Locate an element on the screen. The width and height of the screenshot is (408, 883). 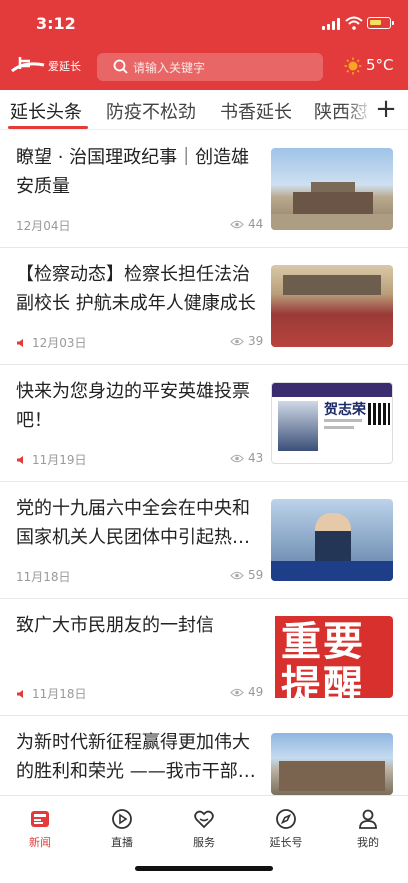
nav-live: 直播 is located at coordinates (122, 829).